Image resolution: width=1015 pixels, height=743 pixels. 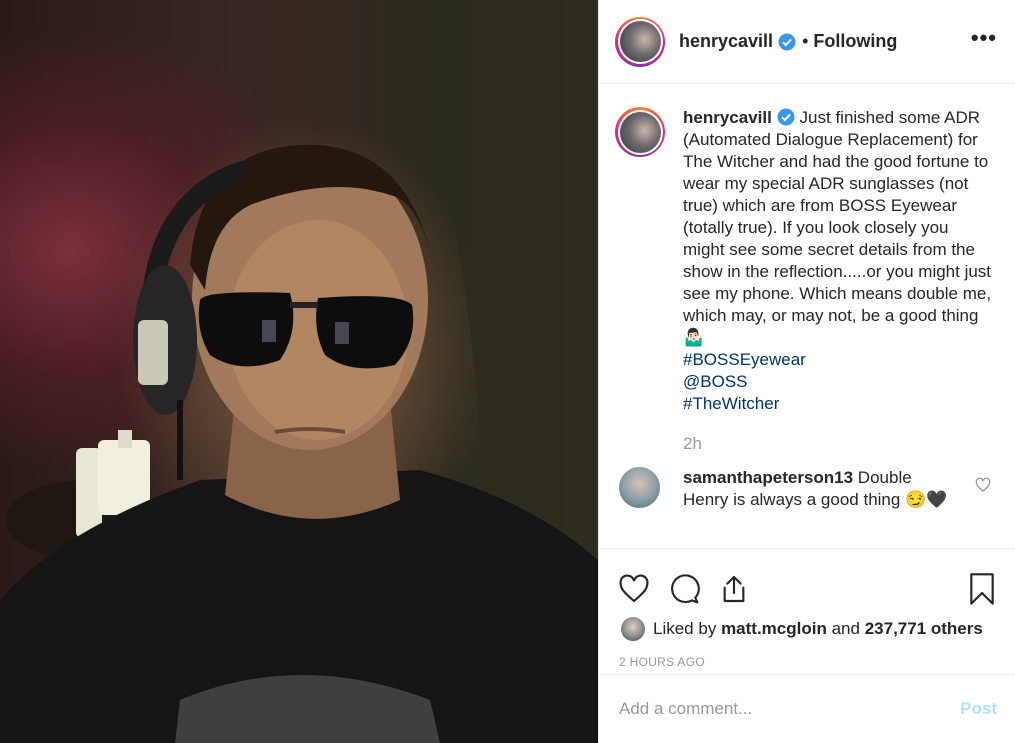 I want to click on share-icon, so click(x=734, y=589).